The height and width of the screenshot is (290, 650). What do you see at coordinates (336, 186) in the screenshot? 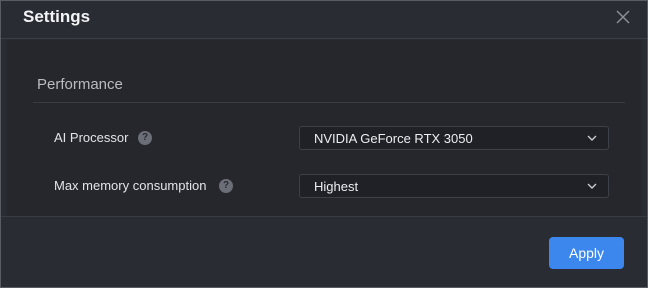
I see `max-memory-value: Highest` at bounding box center [336, 186].